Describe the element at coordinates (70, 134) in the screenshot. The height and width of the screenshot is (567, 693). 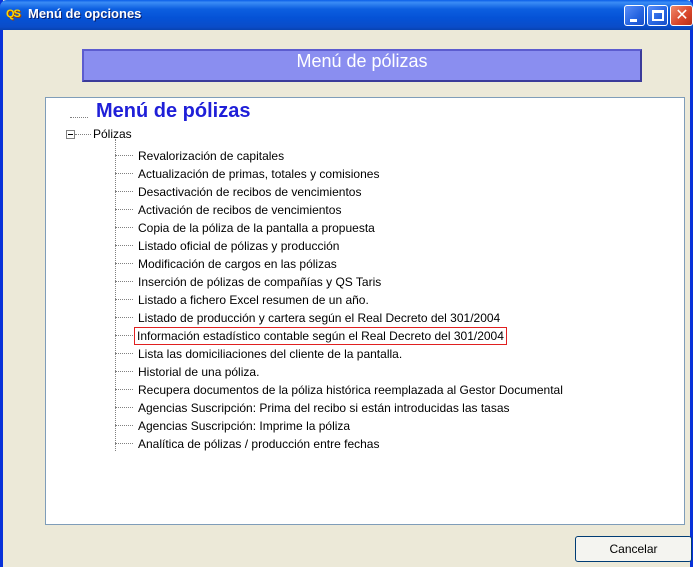
I see `collapse-icon` at that location.